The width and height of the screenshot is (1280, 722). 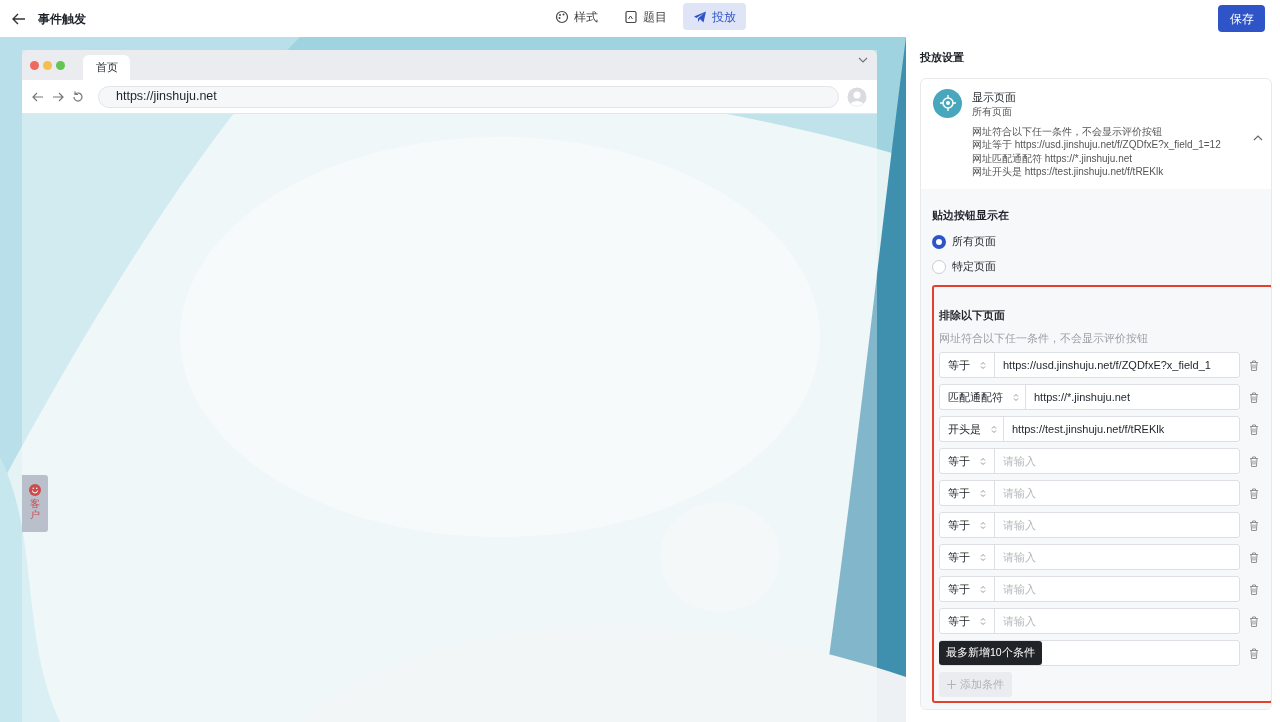 What do you see at coordinates (972, 315) in the screenshot?
I see `section-label: 排除以下页面` at bounding box center [972, 315].